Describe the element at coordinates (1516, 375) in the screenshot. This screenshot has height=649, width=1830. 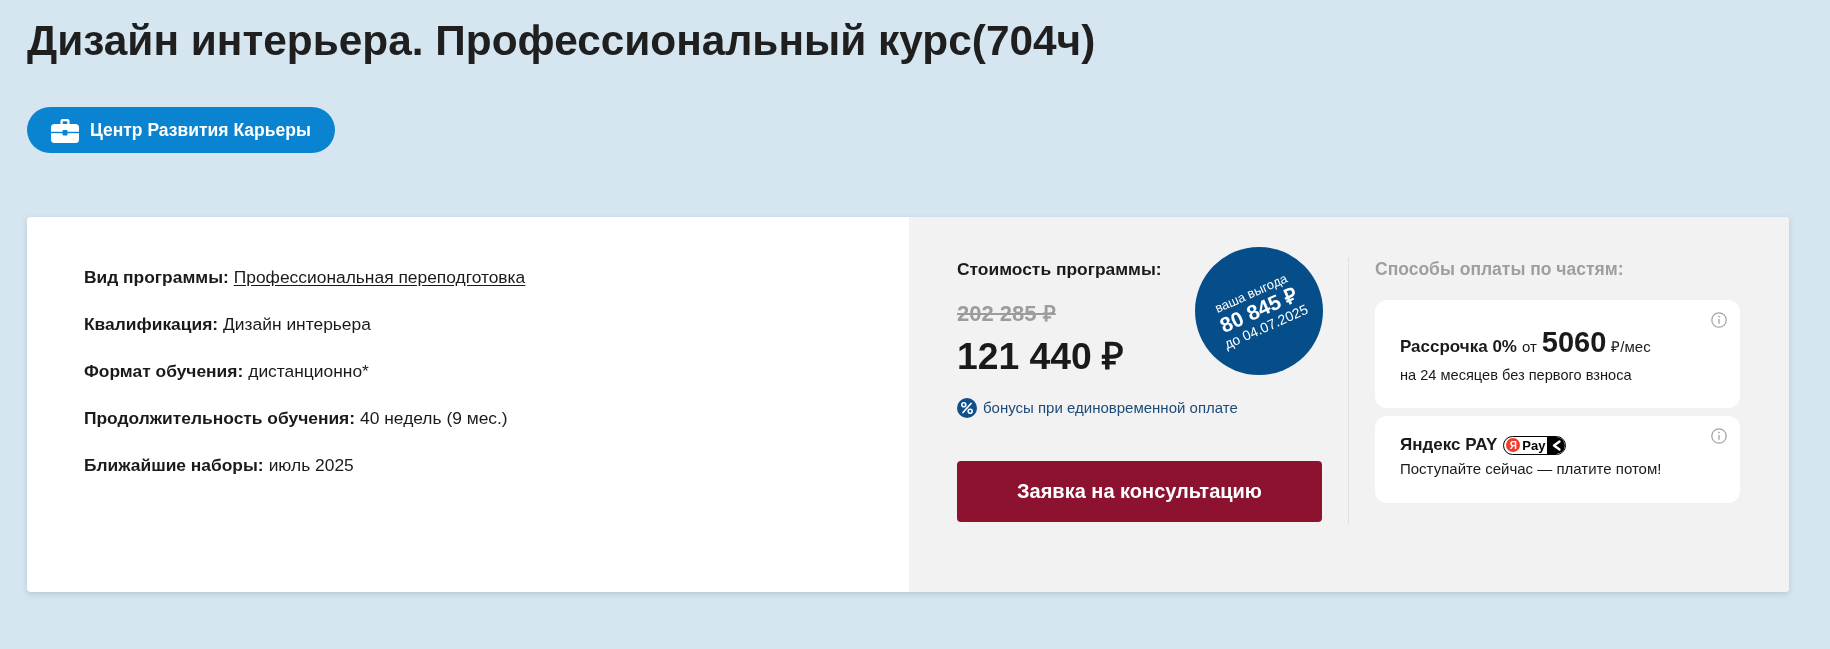
I see `option-note: на 24 месяцев без первого взноса` at that location.